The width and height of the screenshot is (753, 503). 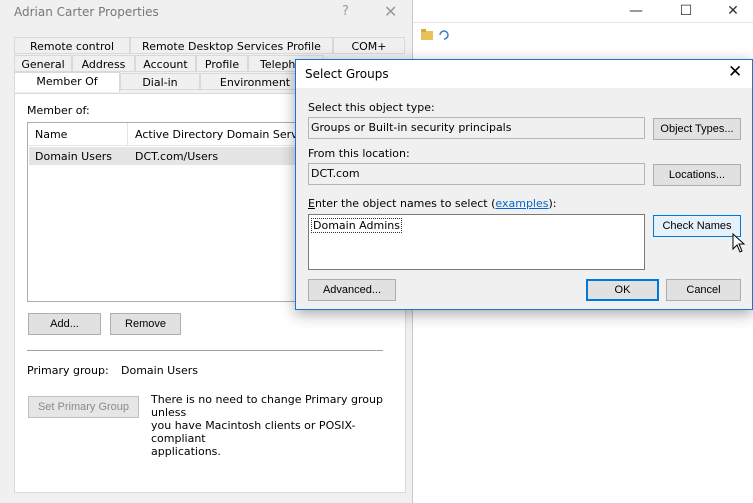 I want to click on tab-general: General, so click(x=43, y=63).